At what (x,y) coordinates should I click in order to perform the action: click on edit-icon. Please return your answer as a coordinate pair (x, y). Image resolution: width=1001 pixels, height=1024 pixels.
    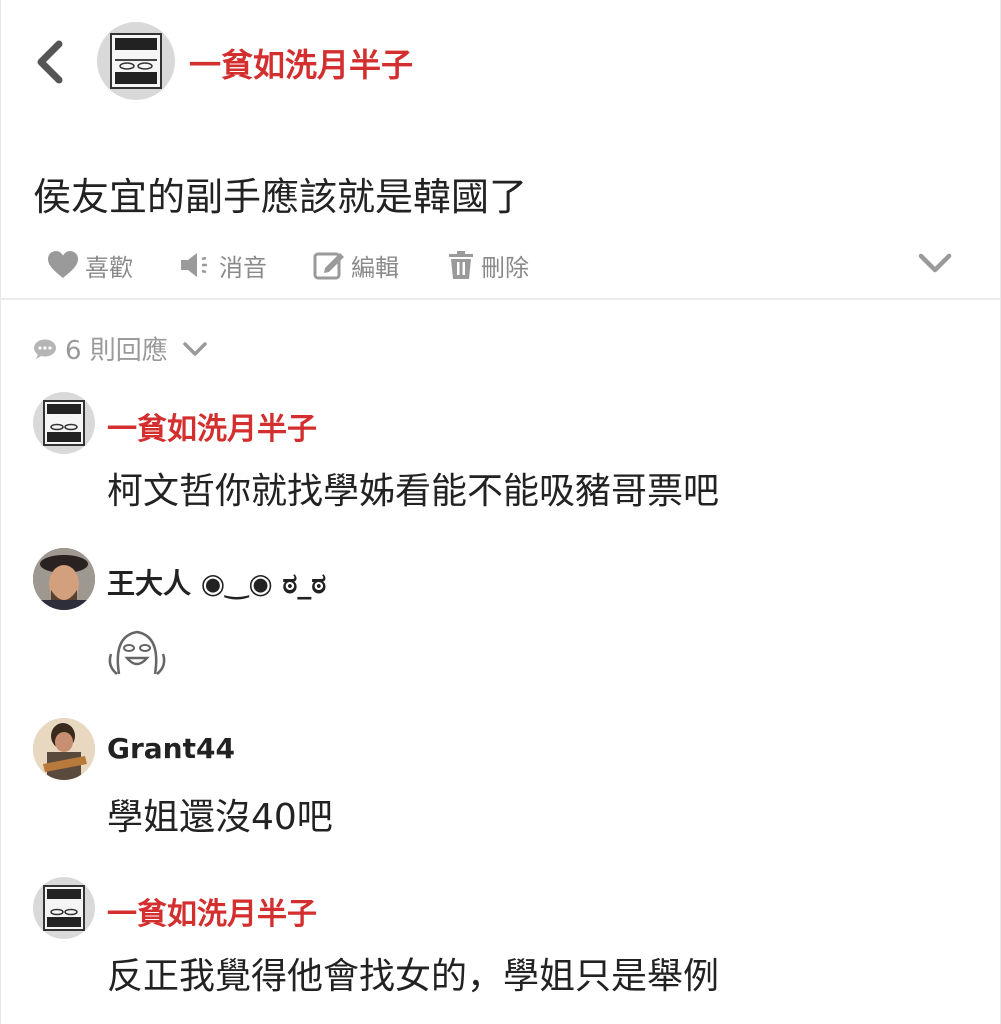
    Looking at the image, I should click on (328, 266).